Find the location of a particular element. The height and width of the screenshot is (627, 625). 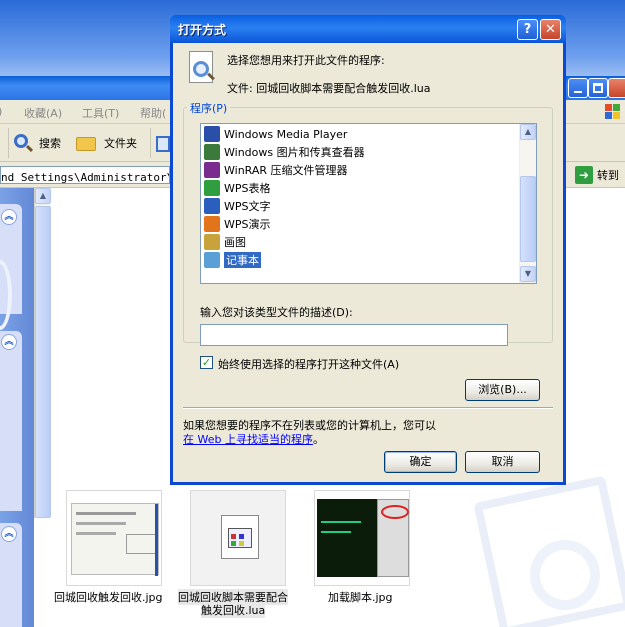

windows-logo-icon is located at coordinates (613, 112).